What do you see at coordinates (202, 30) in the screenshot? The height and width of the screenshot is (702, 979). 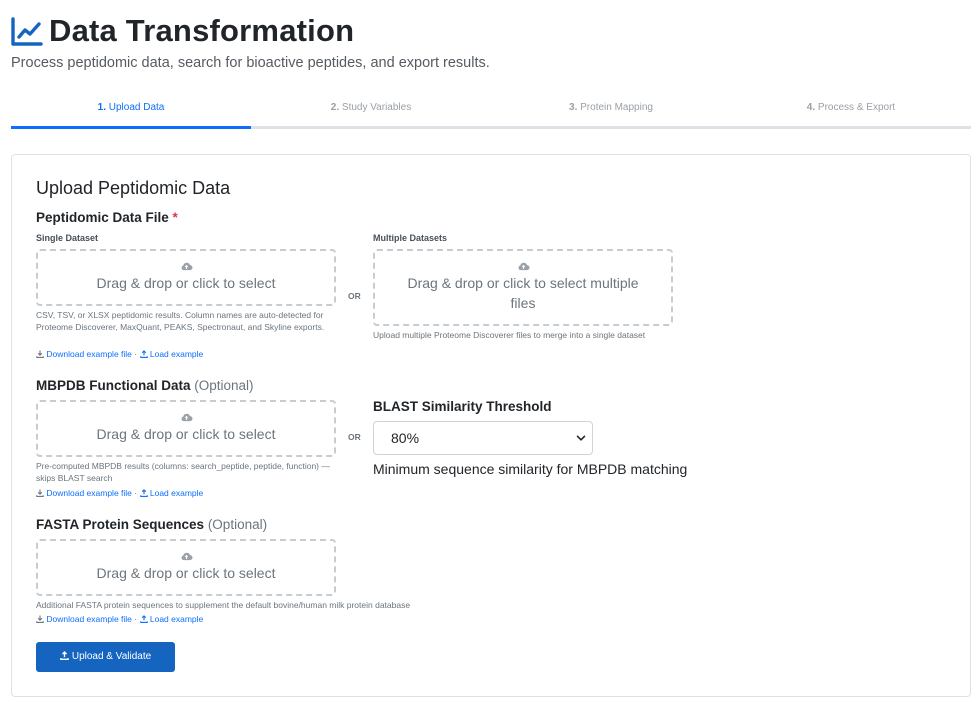 I see `page-title: Data Transformation` at bounding box center [202, 30].